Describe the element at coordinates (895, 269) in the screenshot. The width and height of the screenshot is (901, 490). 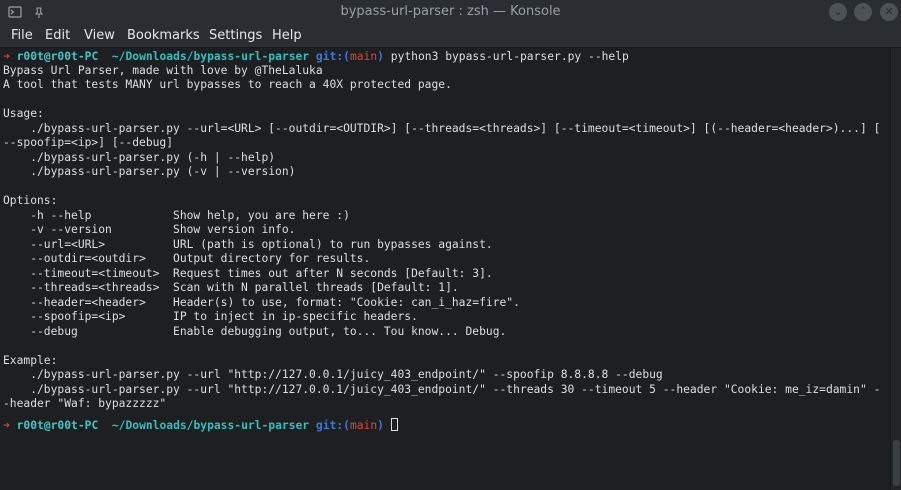
I see `scrollbar` at that location.